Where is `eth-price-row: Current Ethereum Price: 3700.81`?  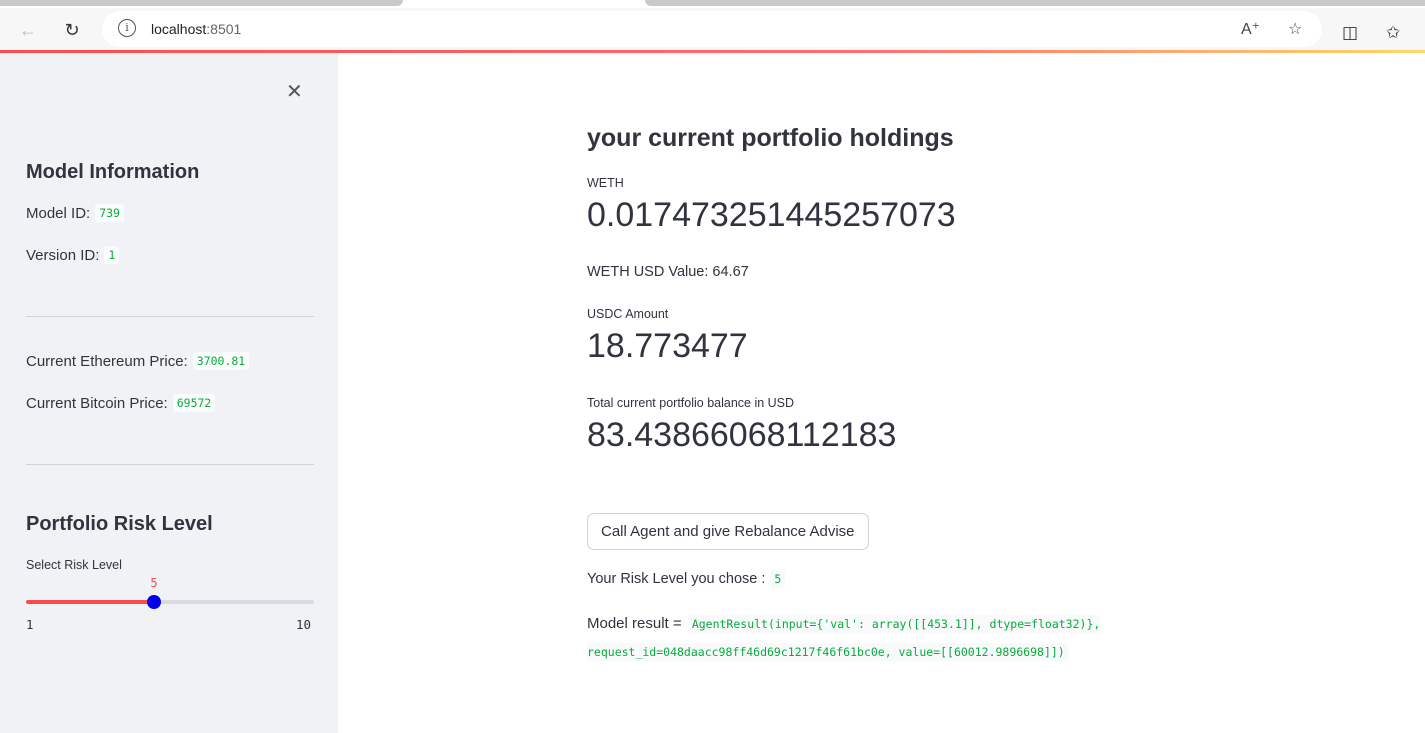 eth-price-row: Current Ethereum Price: 3700.81 is located at coordinates (138, 361).